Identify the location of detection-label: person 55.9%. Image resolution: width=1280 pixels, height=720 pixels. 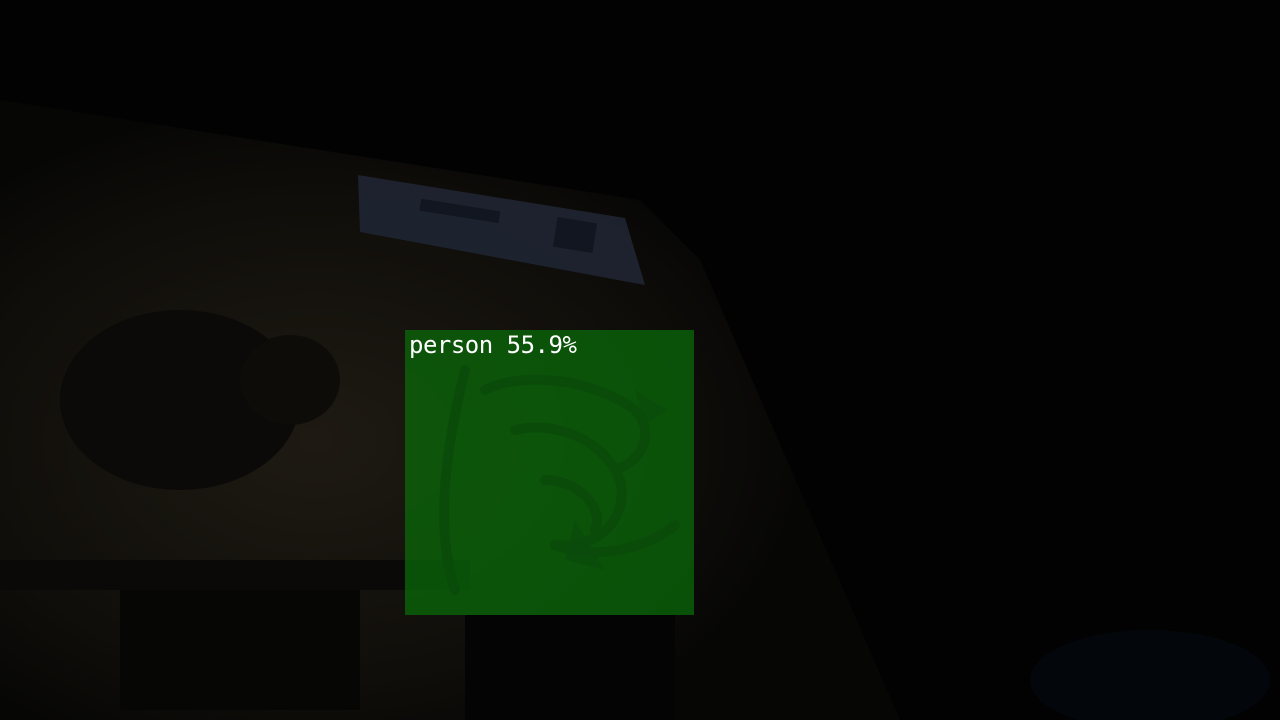
(493, 345).